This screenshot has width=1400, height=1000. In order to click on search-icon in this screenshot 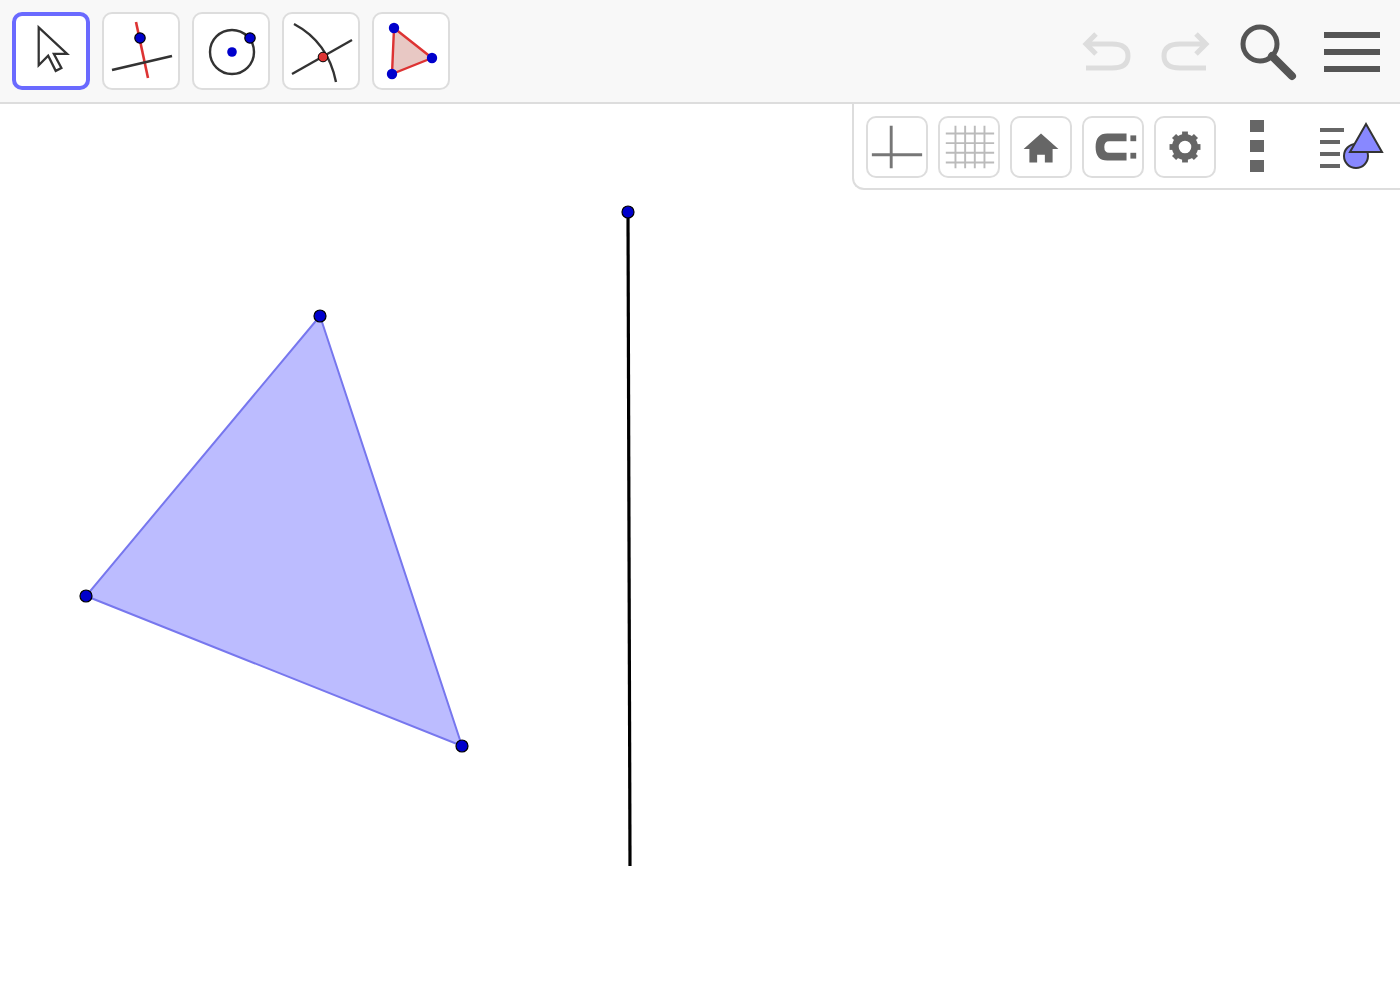, I will do `click(1268, 51)`.